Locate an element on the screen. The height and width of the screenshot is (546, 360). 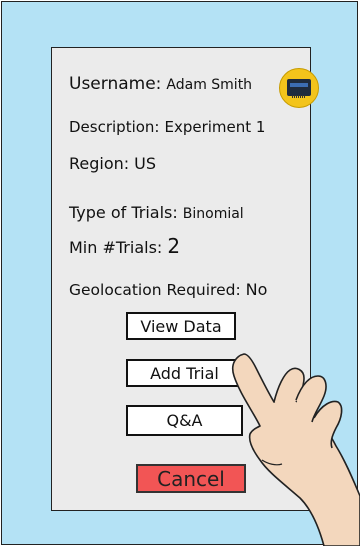
region-value: US is located at coordinates (145, 163).